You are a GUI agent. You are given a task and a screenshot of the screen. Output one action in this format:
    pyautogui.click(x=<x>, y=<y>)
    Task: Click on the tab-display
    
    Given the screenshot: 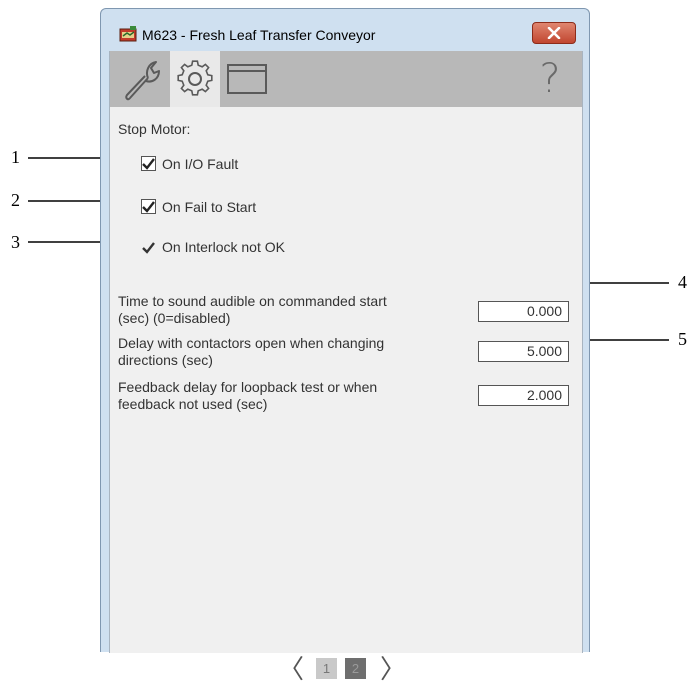 What is the action you would take?
    pyautogui.click(x=247, y=79)
    